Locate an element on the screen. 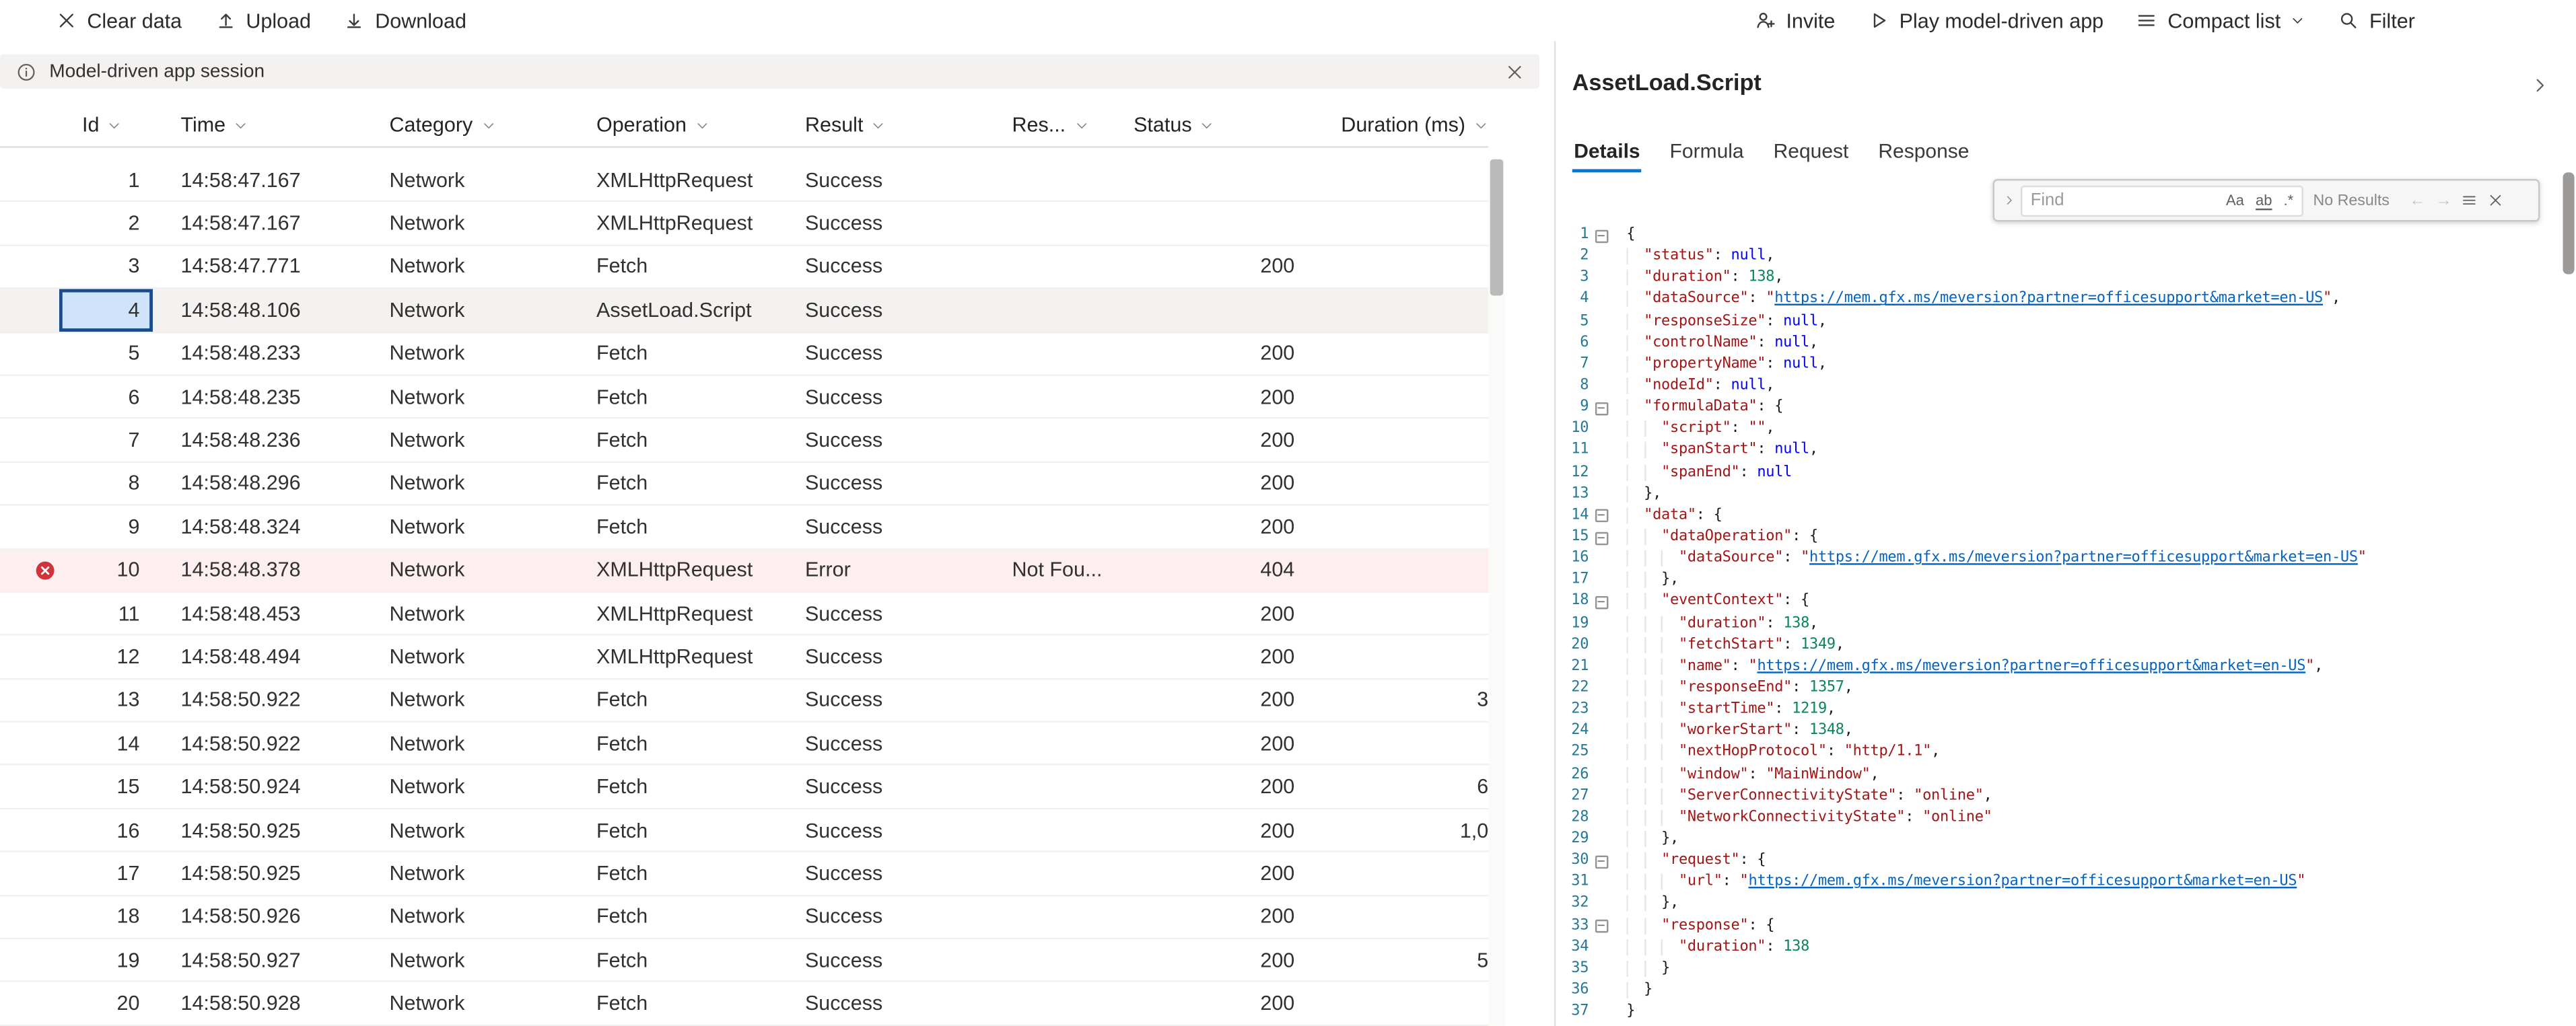 The height and width of the screenshot is (1026, 2576). table-row: 14 14:58:50.922 Network Fetch Success 200 is located at coordinates (744, 745).